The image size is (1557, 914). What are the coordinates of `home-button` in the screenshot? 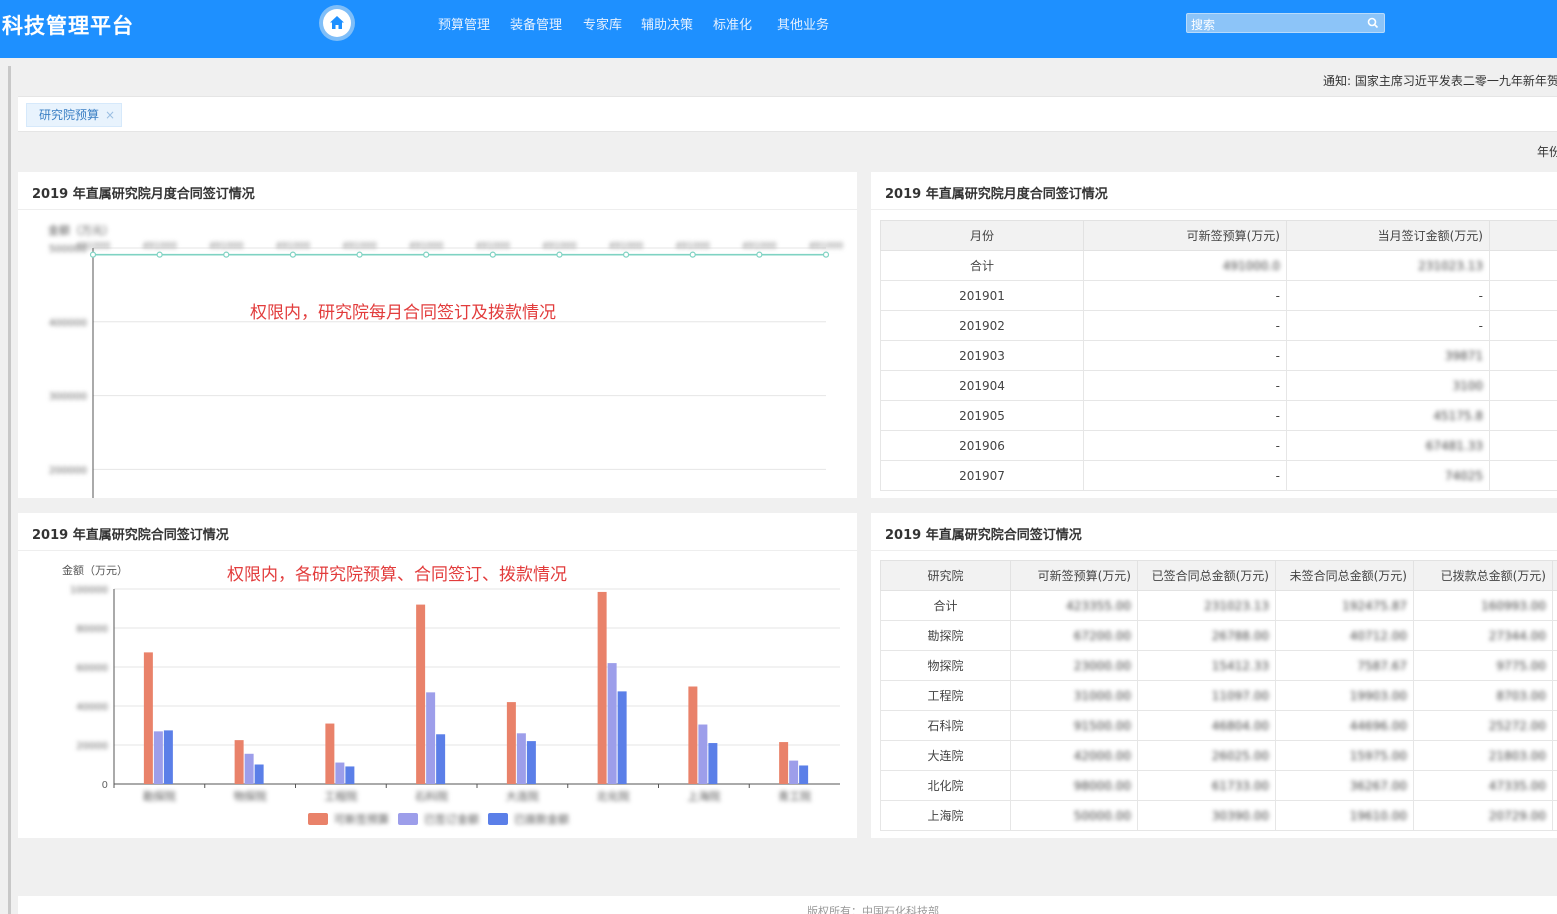 It's located at (337, 23).